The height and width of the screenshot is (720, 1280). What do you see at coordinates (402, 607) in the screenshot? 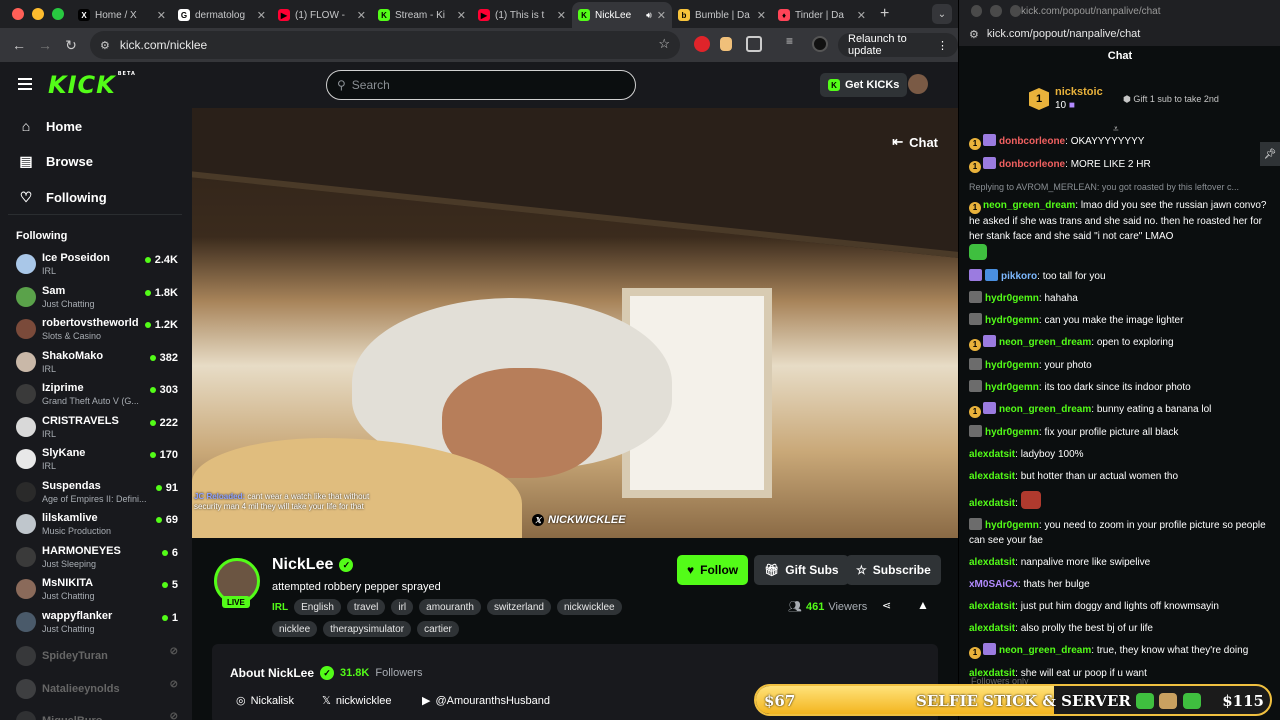
I see `stream-tag: irl` at bounding box center [402, 607].